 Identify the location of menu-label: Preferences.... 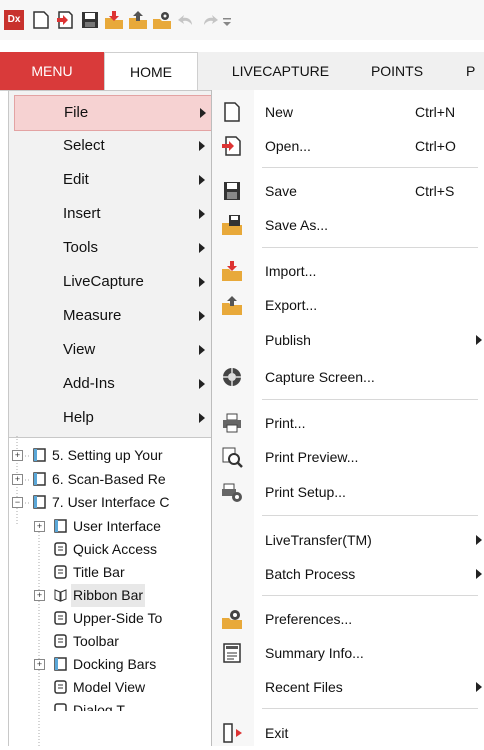
(309, 619).